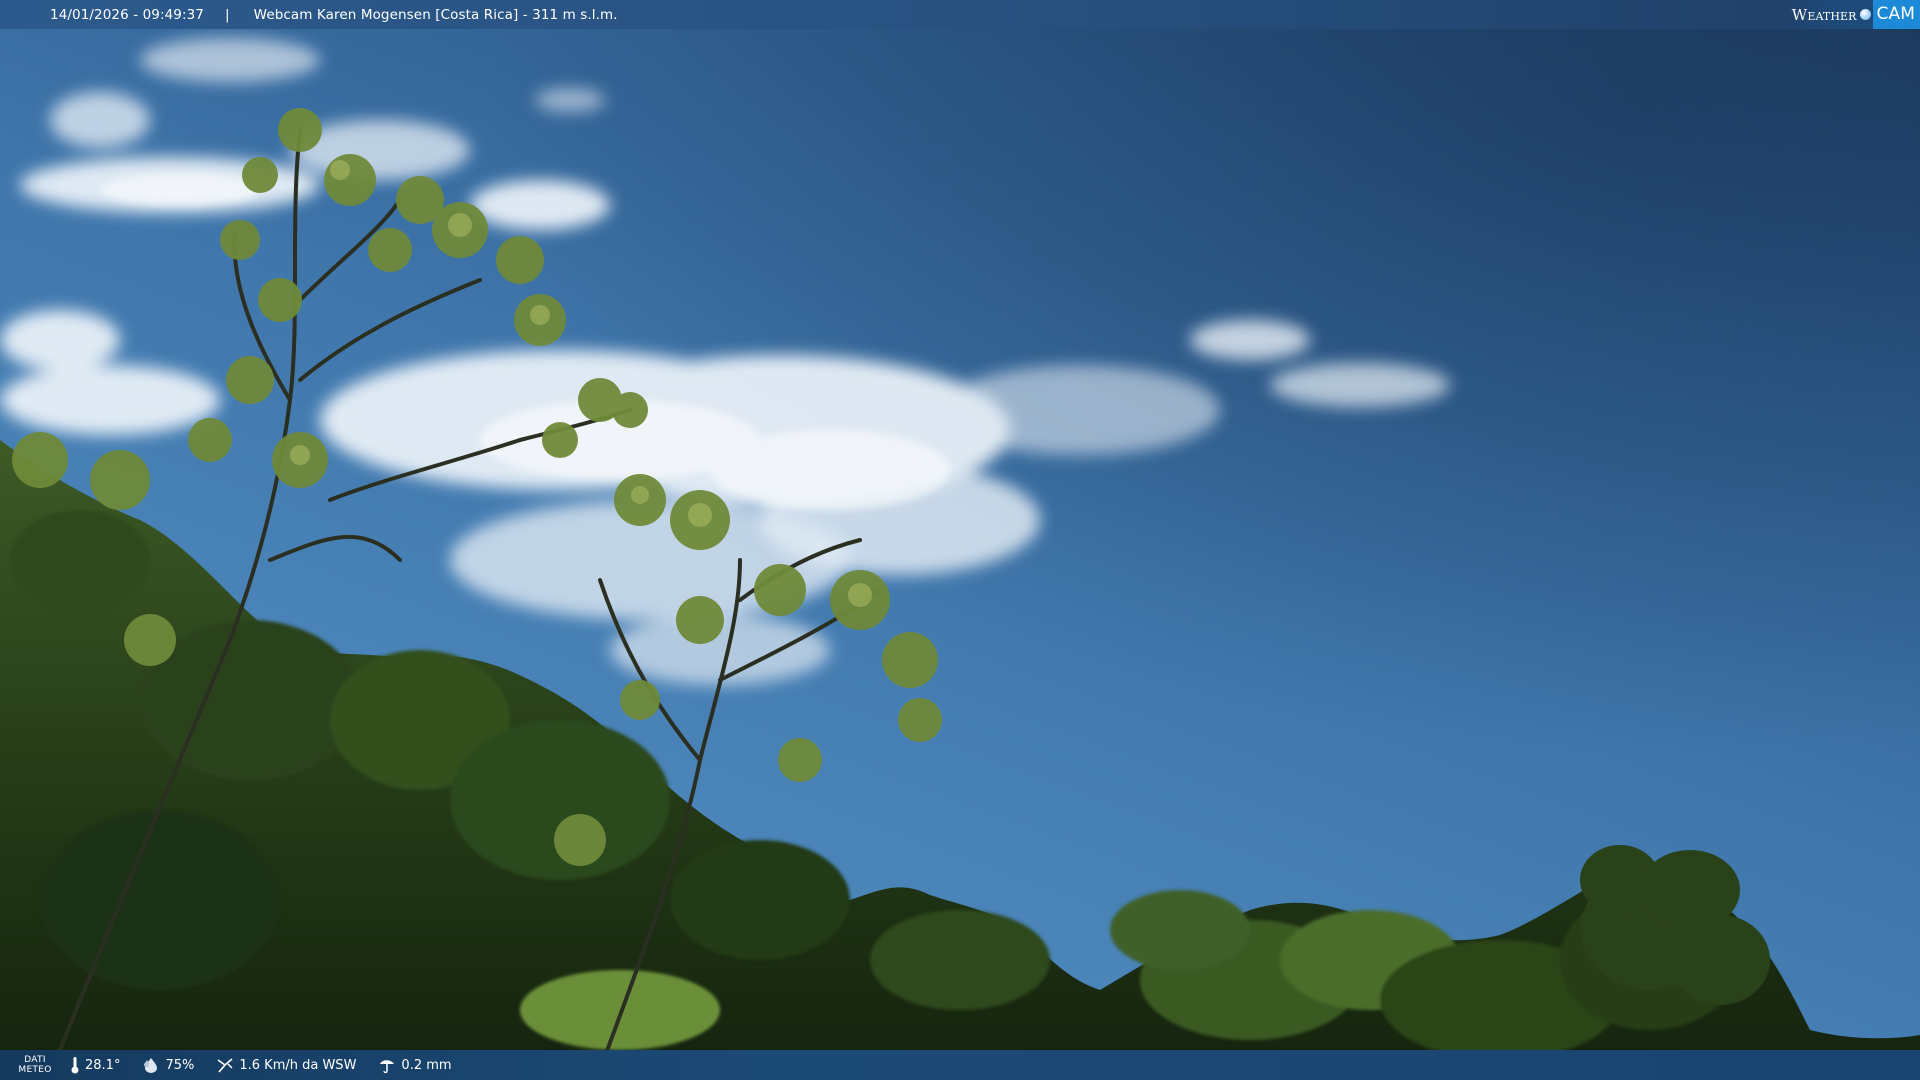  I want to click on temperature-metric: 28.1°, so click(95, 1065).